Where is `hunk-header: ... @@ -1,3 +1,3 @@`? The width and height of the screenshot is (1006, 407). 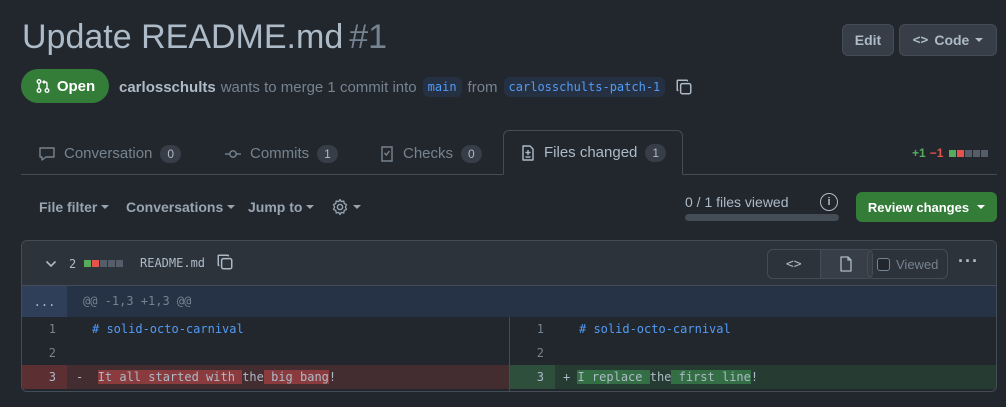 hunk-header: ... @@ -1,3 +1,3 @@ is located at coordinates (509, 301).